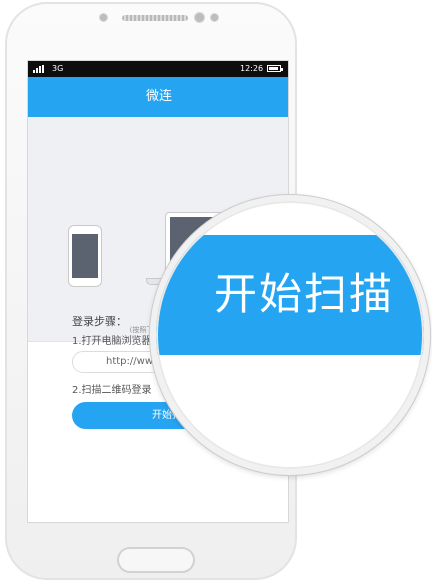 The image size is (432, 585). Describe the element at coordinates (158, 69) in the screenshot. I see `status-bar: 3G 12:26` at that location.